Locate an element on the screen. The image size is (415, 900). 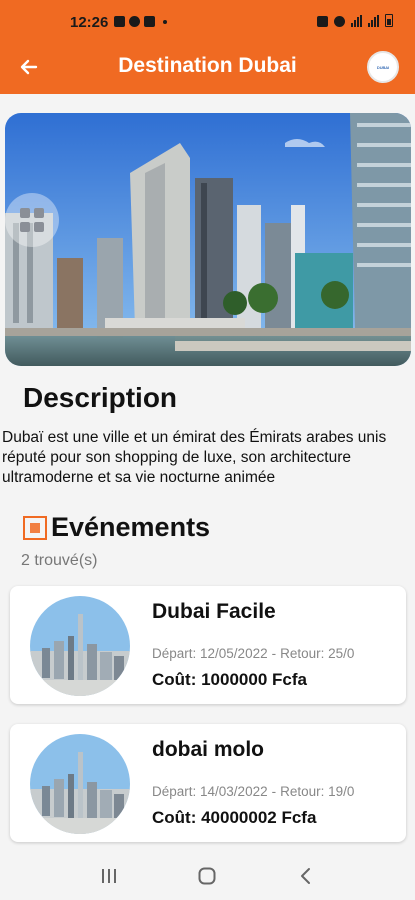
event-square-icon is located at coordinates (35, 527).